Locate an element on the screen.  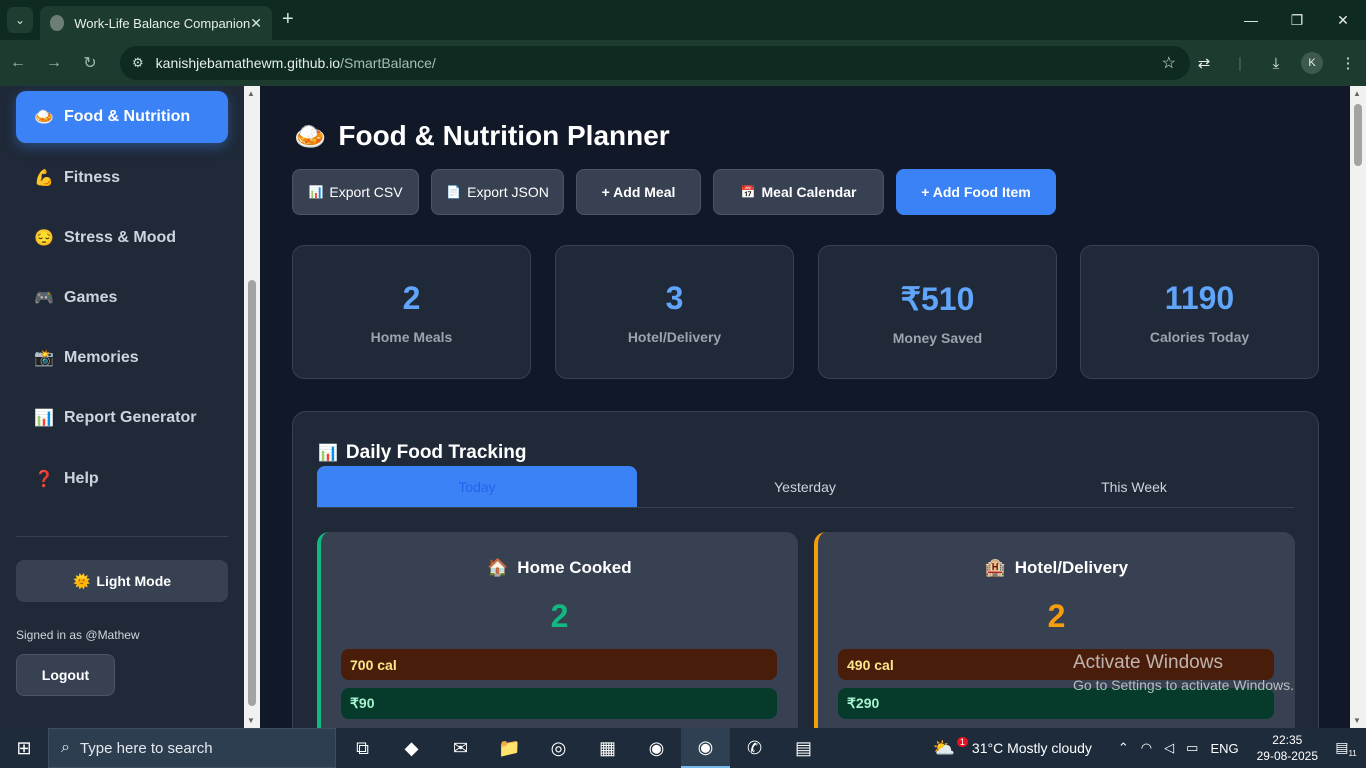
weather-badge: 1 is located at coordinates (962, 742).